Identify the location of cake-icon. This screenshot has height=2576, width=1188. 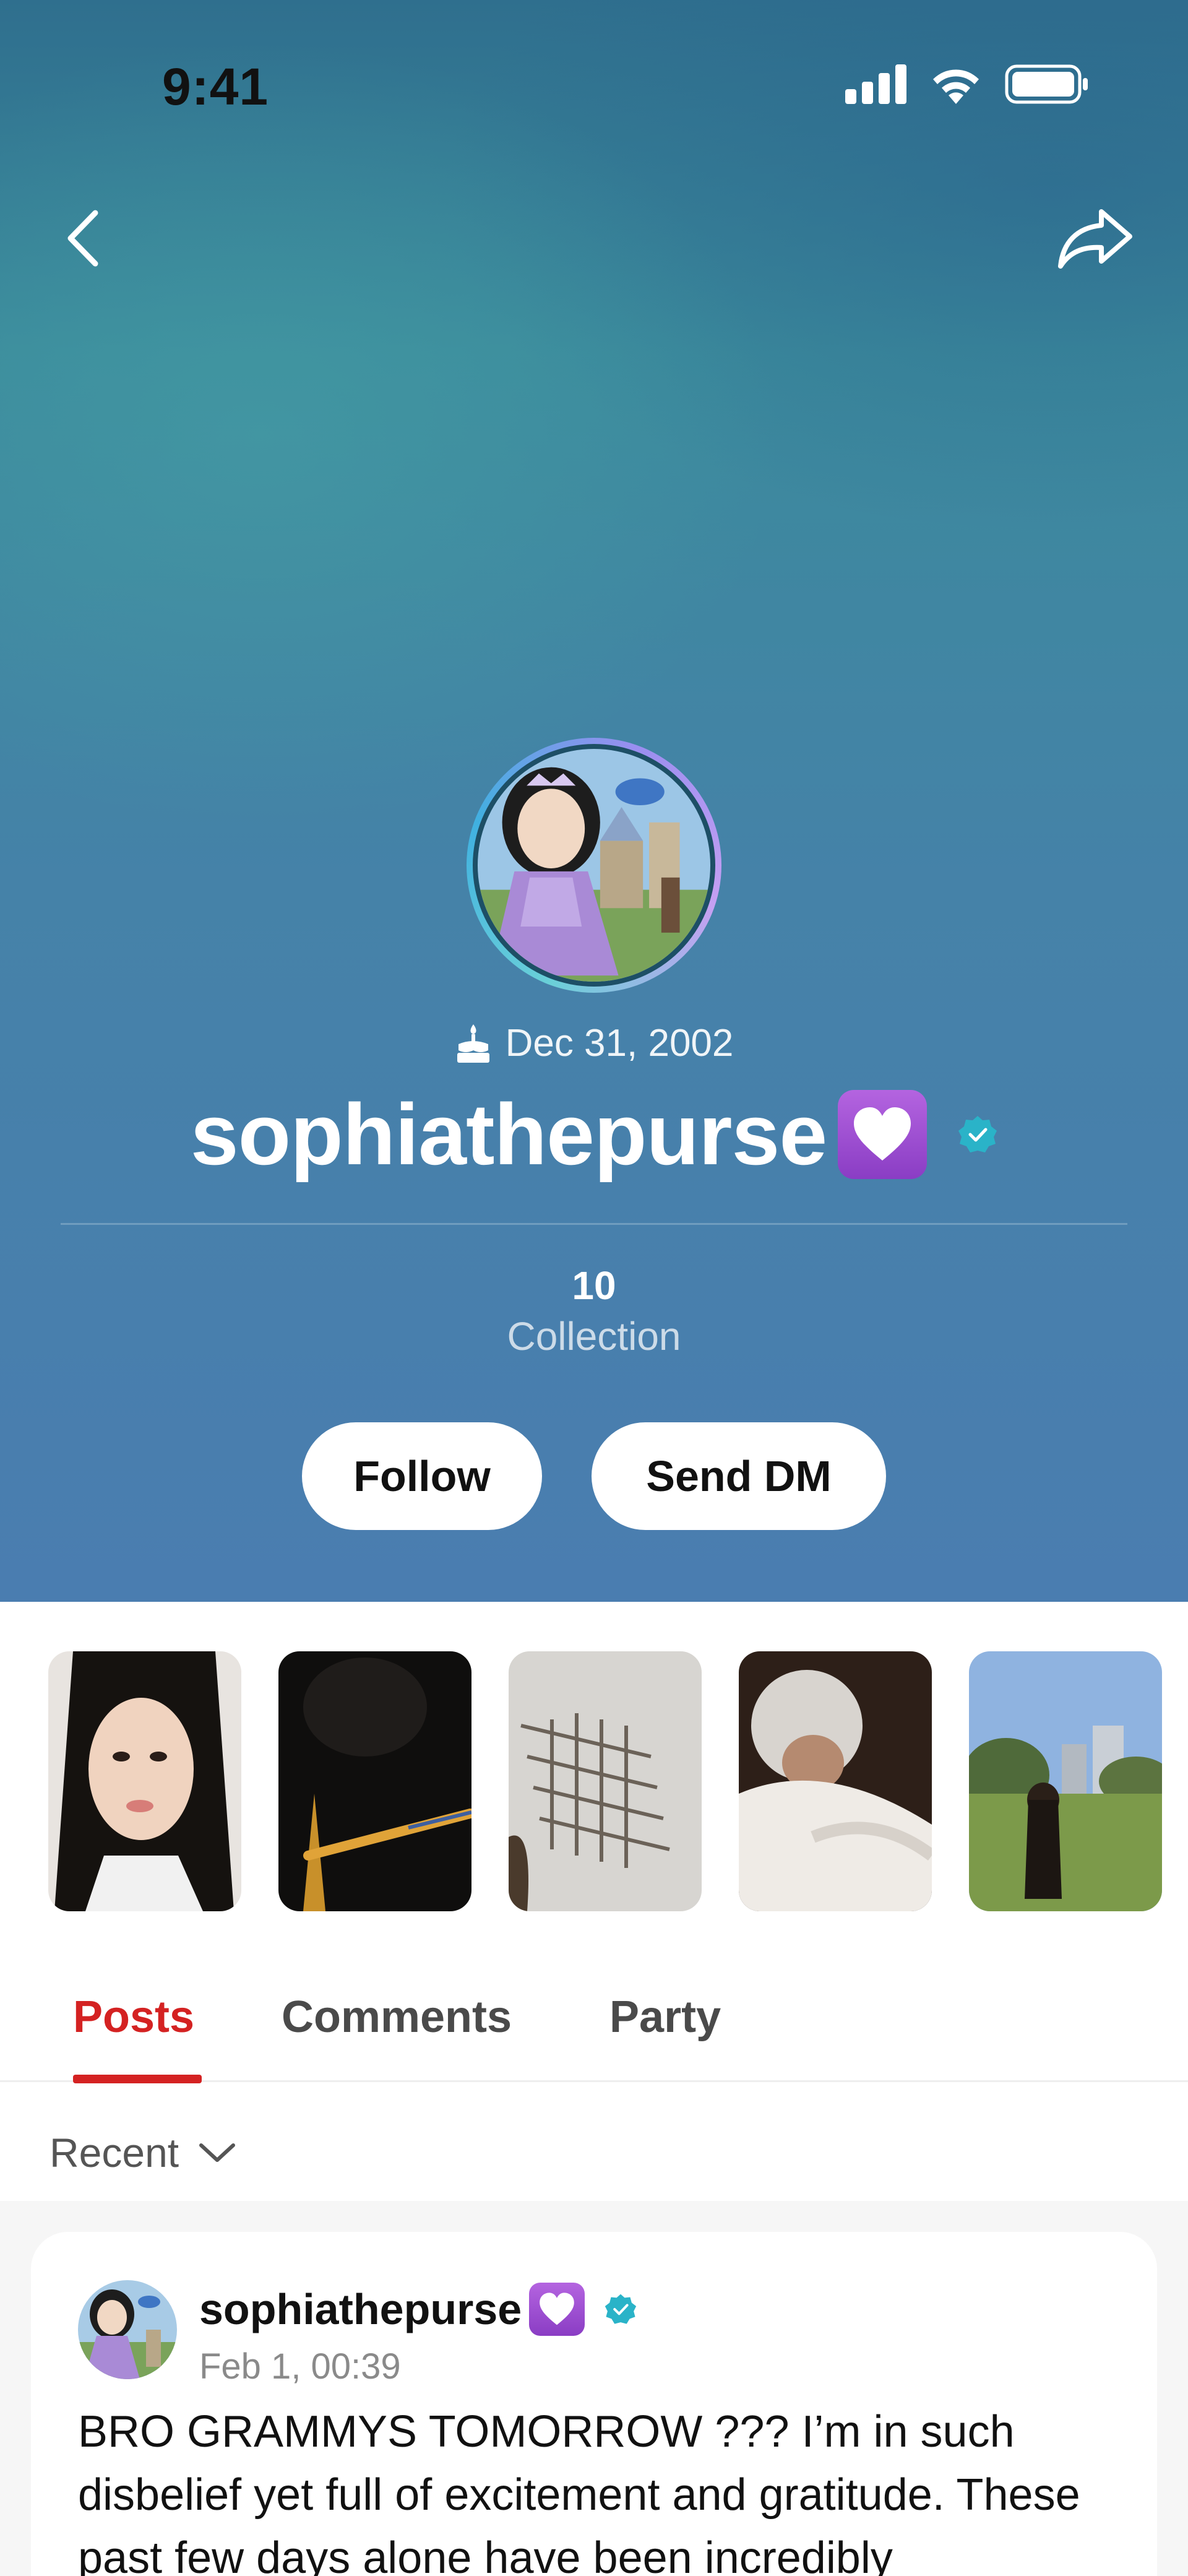
(473, 1043).